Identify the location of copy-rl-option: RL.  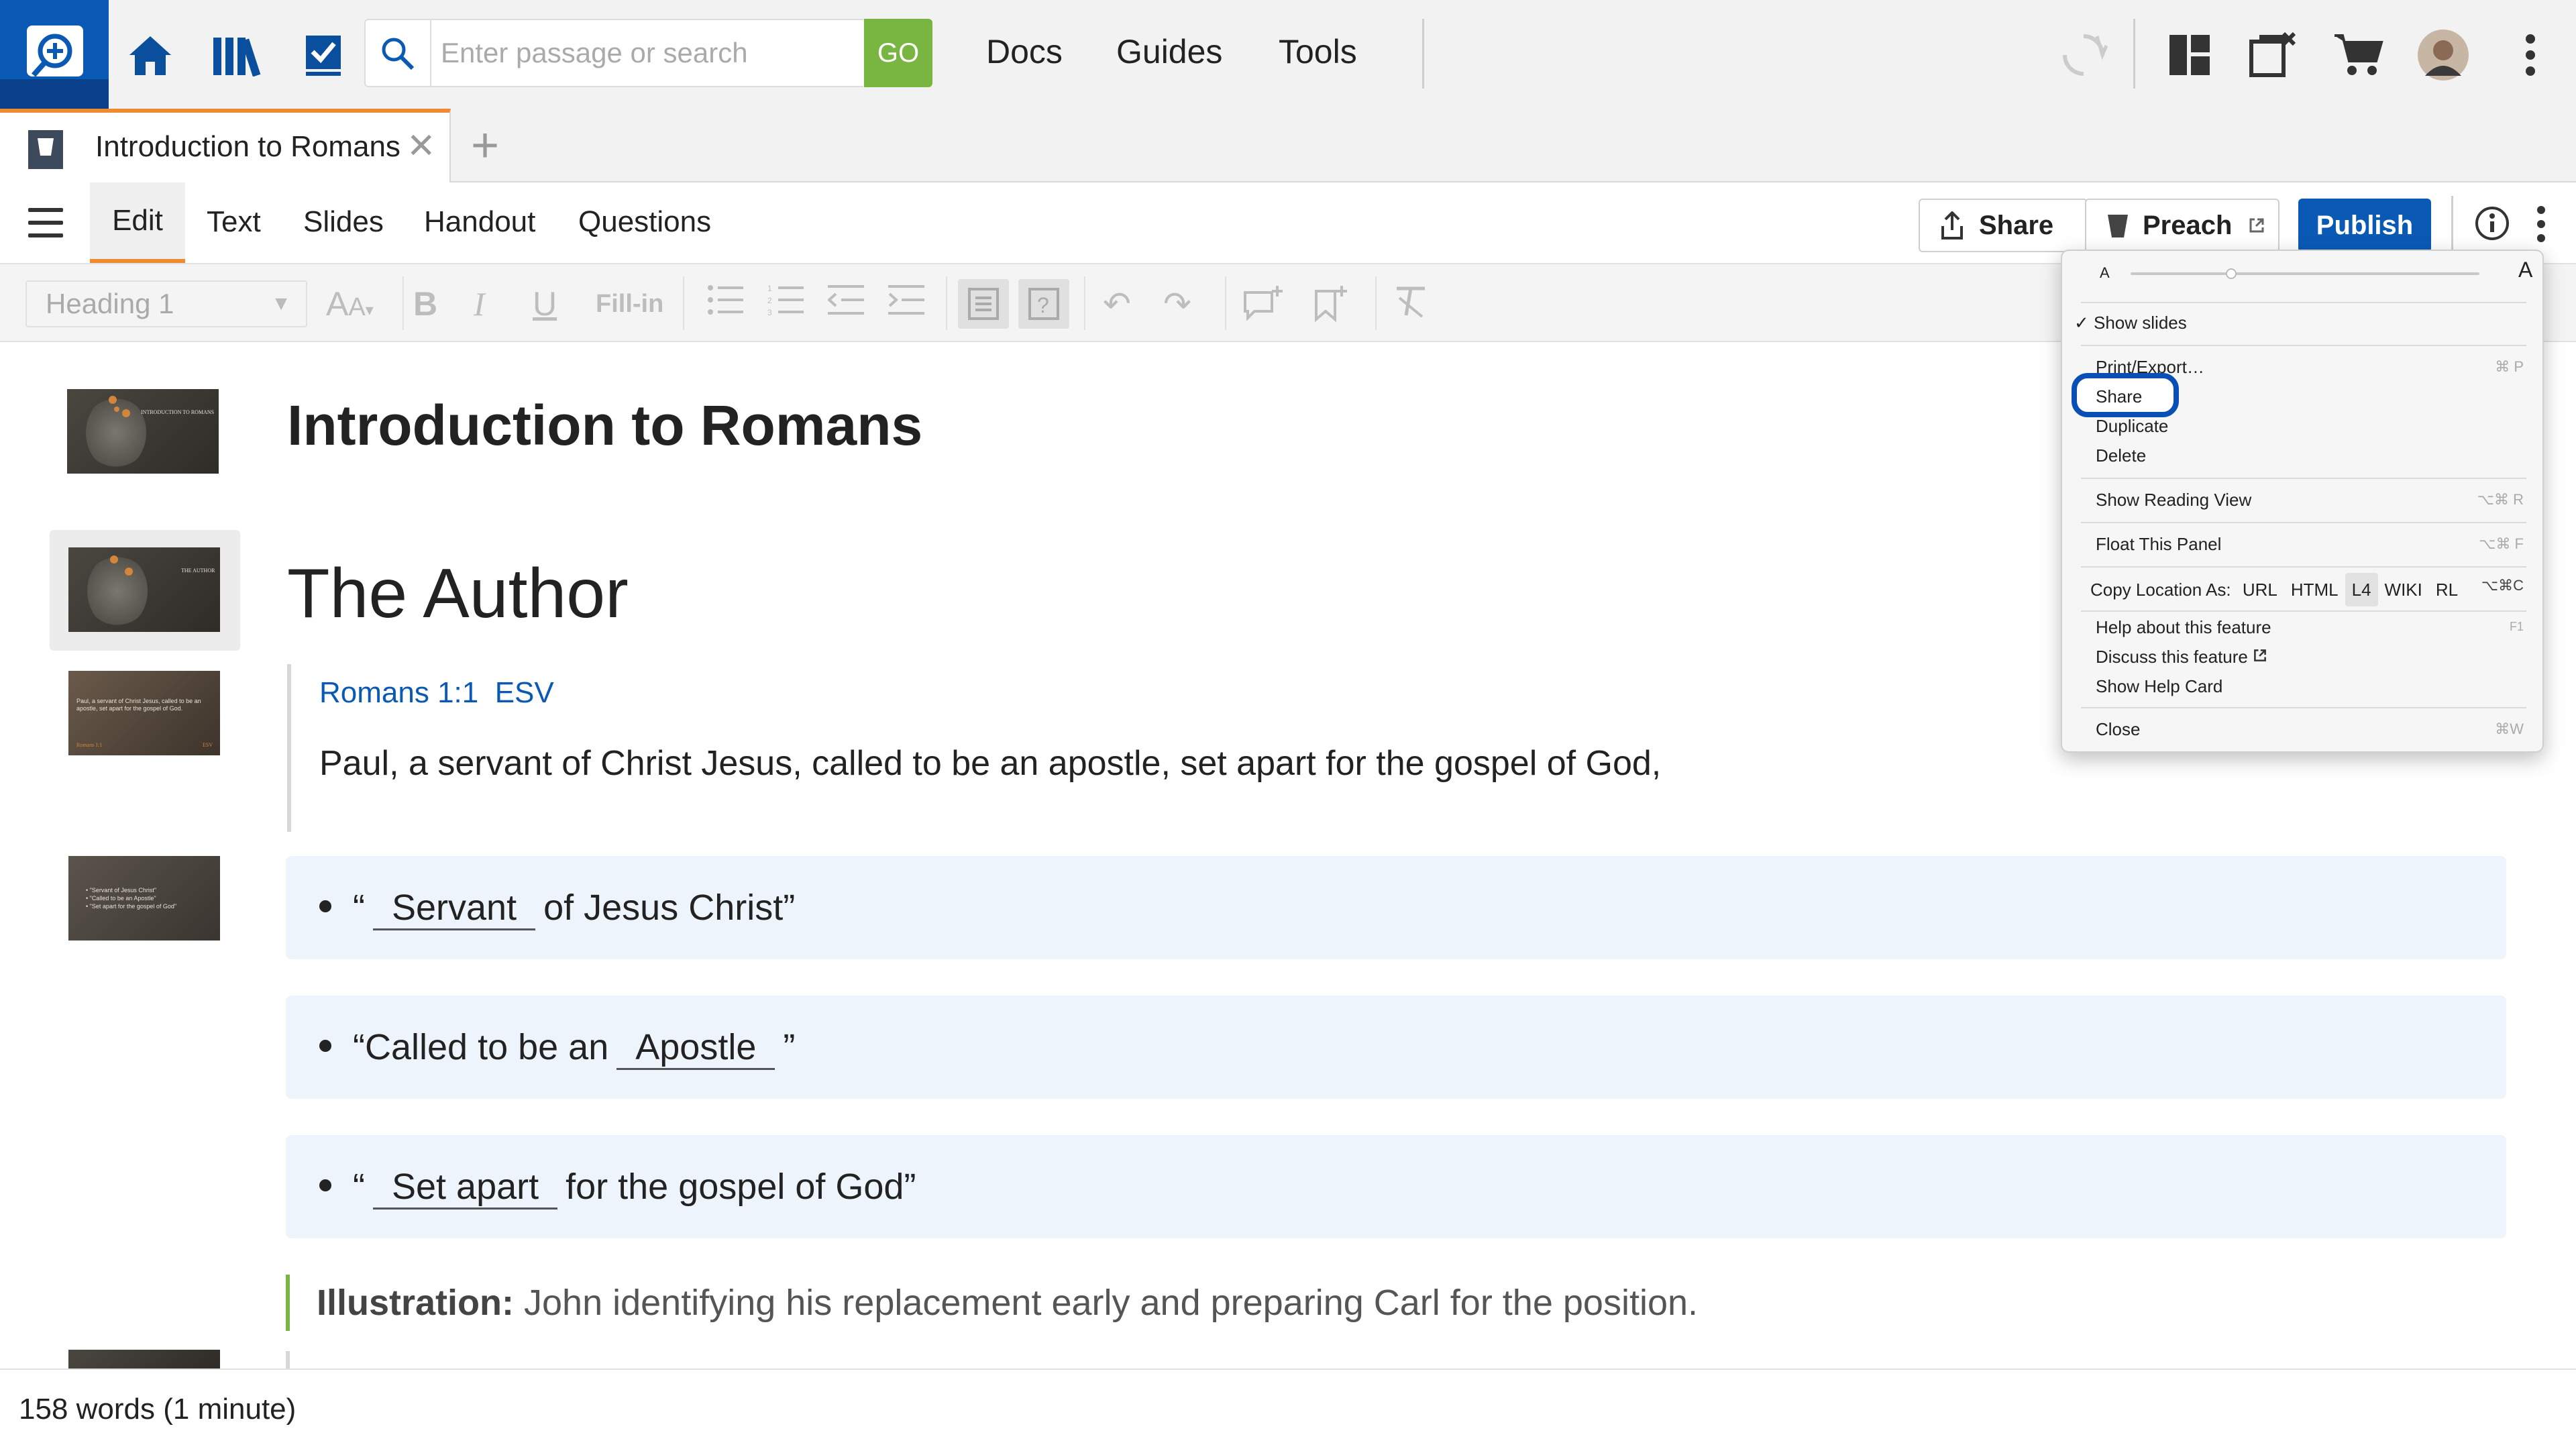
(2447, 589).